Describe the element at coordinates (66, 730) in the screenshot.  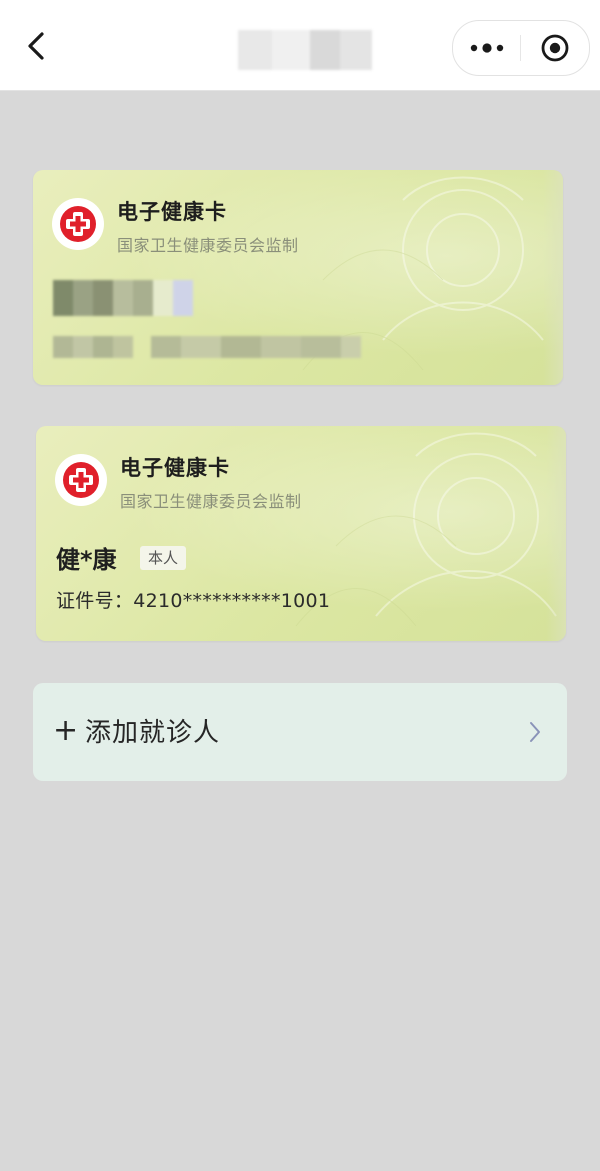
I see `plus-icon: +` at that location.